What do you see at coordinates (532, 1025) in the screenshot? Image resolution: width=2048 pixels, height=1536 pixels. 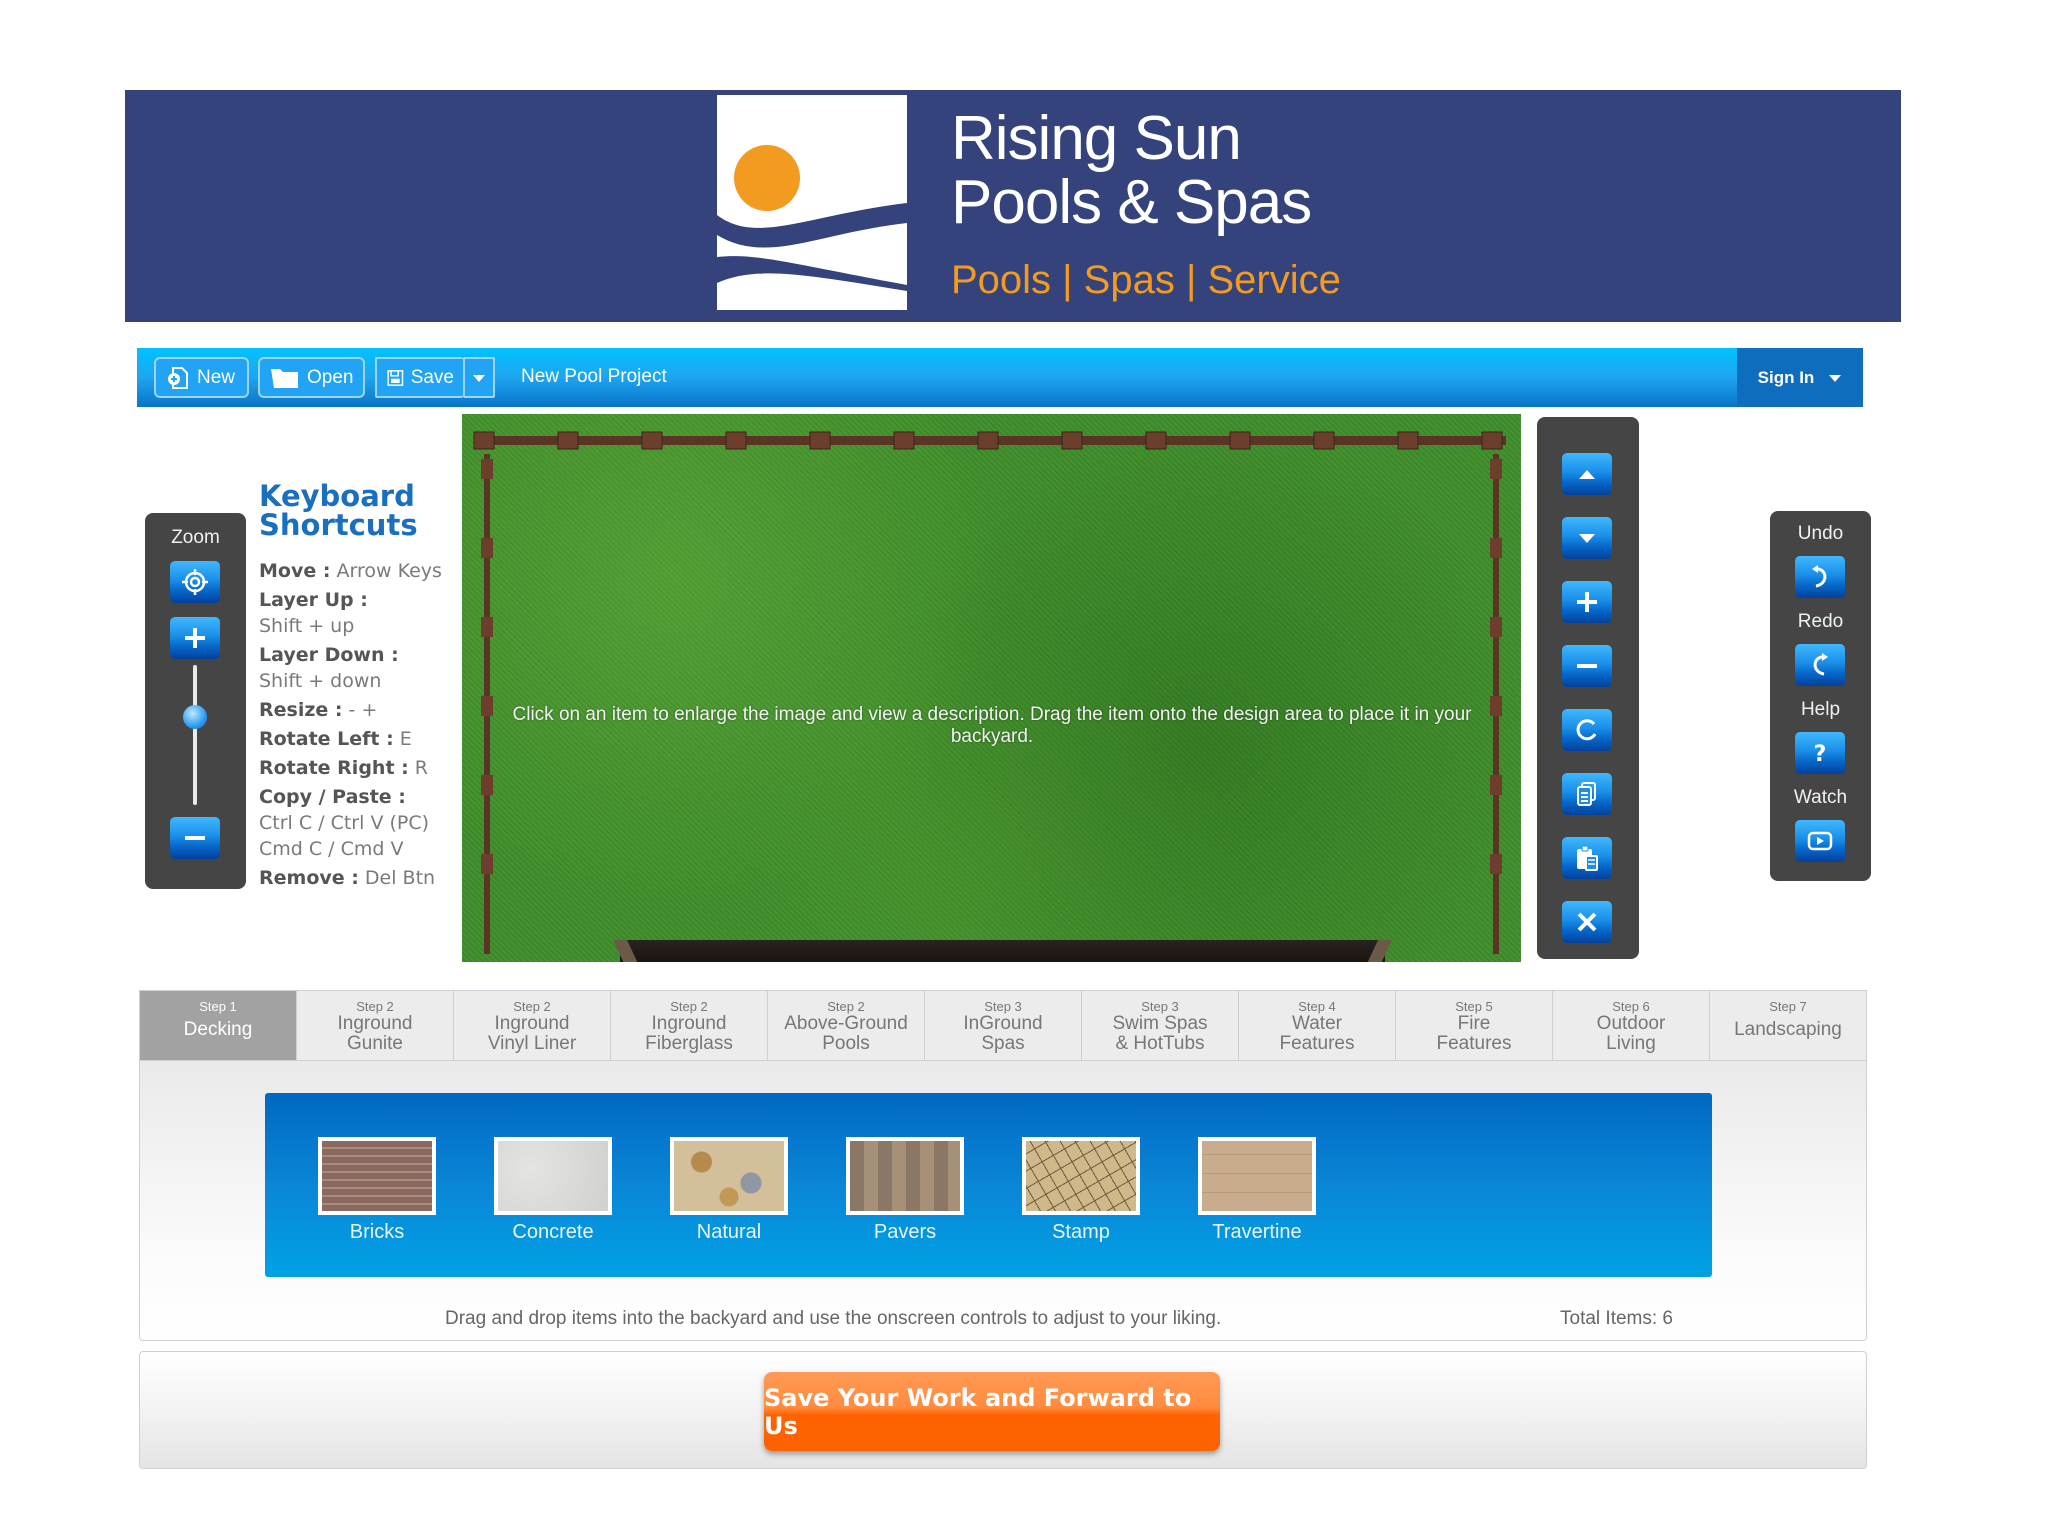 I see `step-tab: Step 2 Inground Vinyl Liner` at bounding box center [532, 1025].